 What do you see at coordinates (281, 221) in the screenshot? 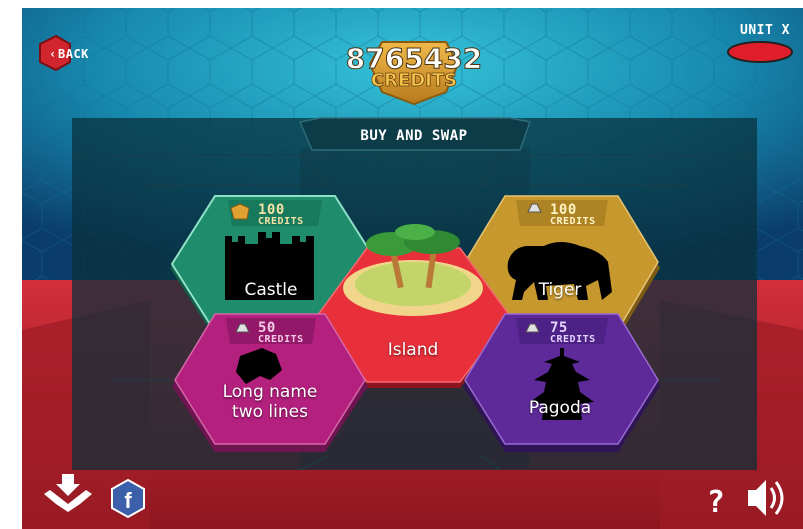
I see `castle-price-label: CREDITS` at bounding box center [281, 221].